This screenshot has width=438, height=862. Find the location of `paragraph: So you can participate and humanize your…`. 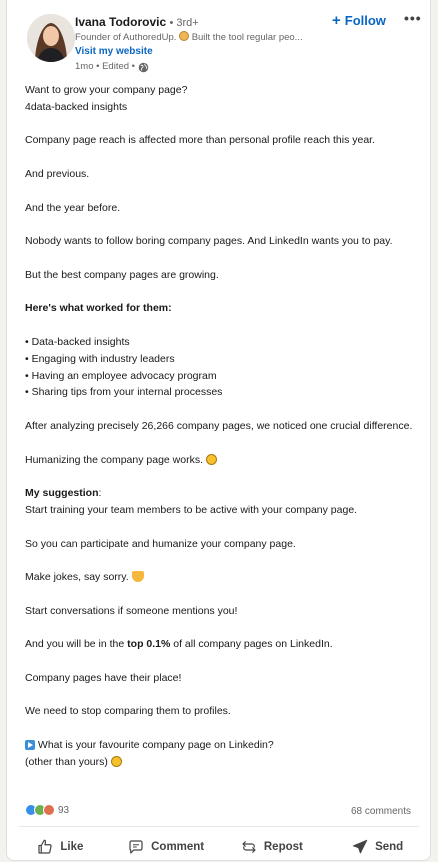

paragraph: So you can participate and humanize your… is located at coordinates (160, 543).